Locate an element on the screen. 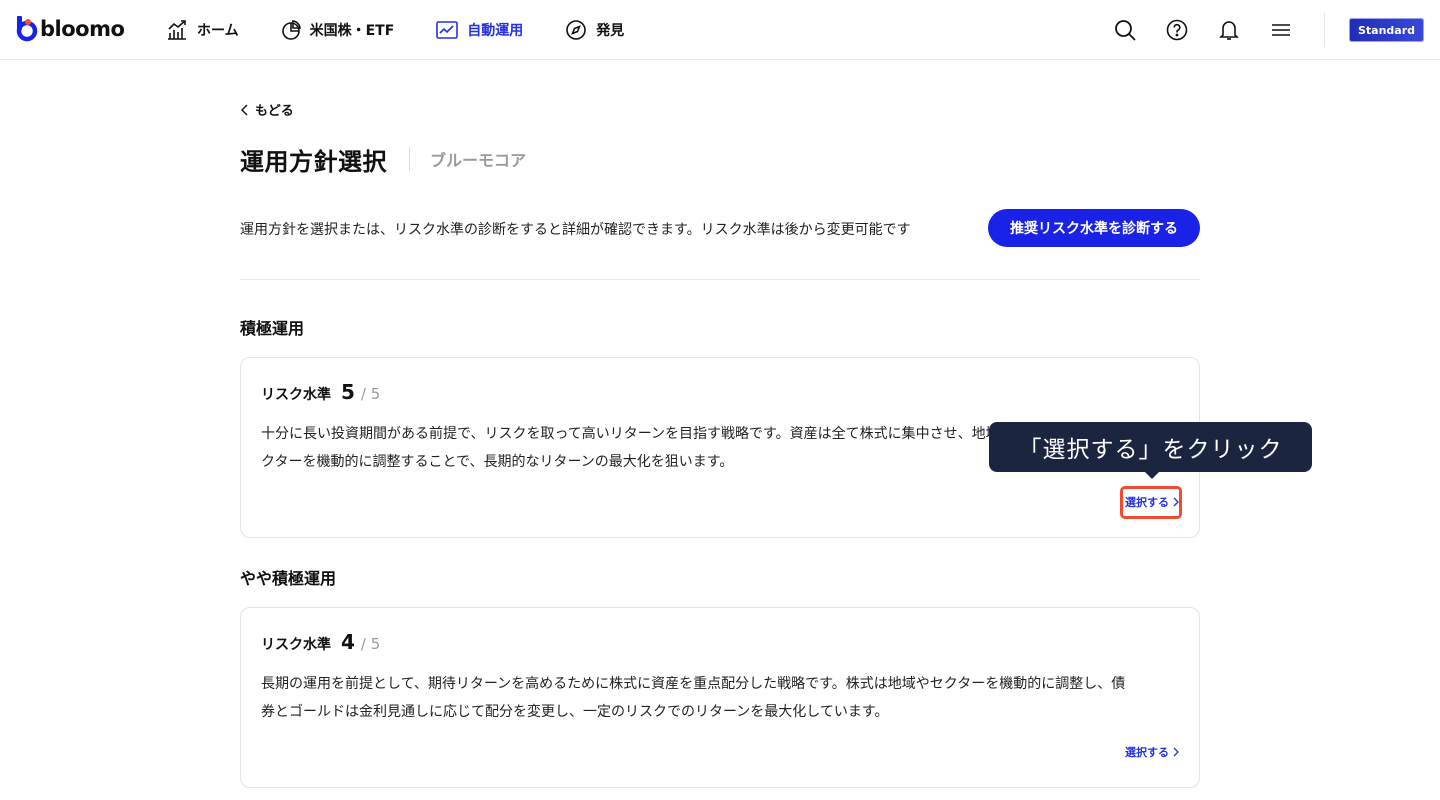 Image resolution: width=1440 pixels, height=800 pixels. bloomo-logo: bloomo is located at coordinates (70, 29).